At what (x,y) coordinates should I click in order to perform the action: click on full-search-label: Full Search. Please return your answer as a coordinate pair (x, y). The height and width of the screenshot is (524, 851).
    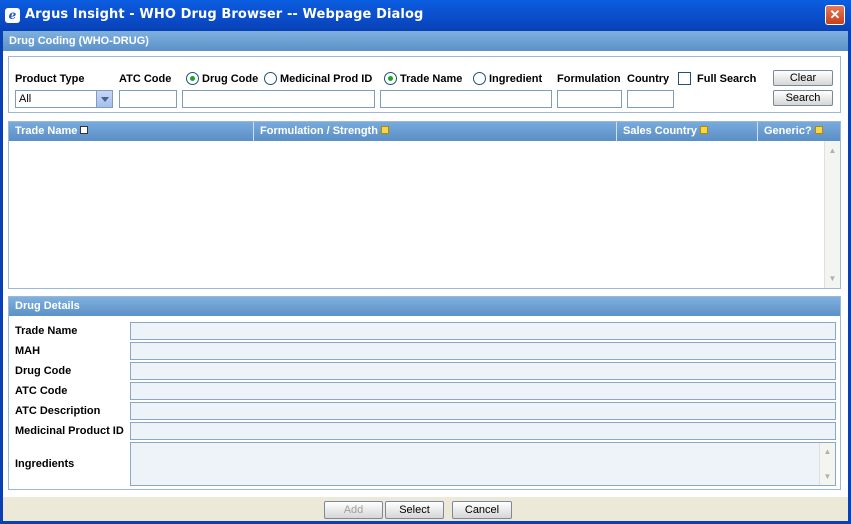
    Looking at the image, I should click on (727, 79).